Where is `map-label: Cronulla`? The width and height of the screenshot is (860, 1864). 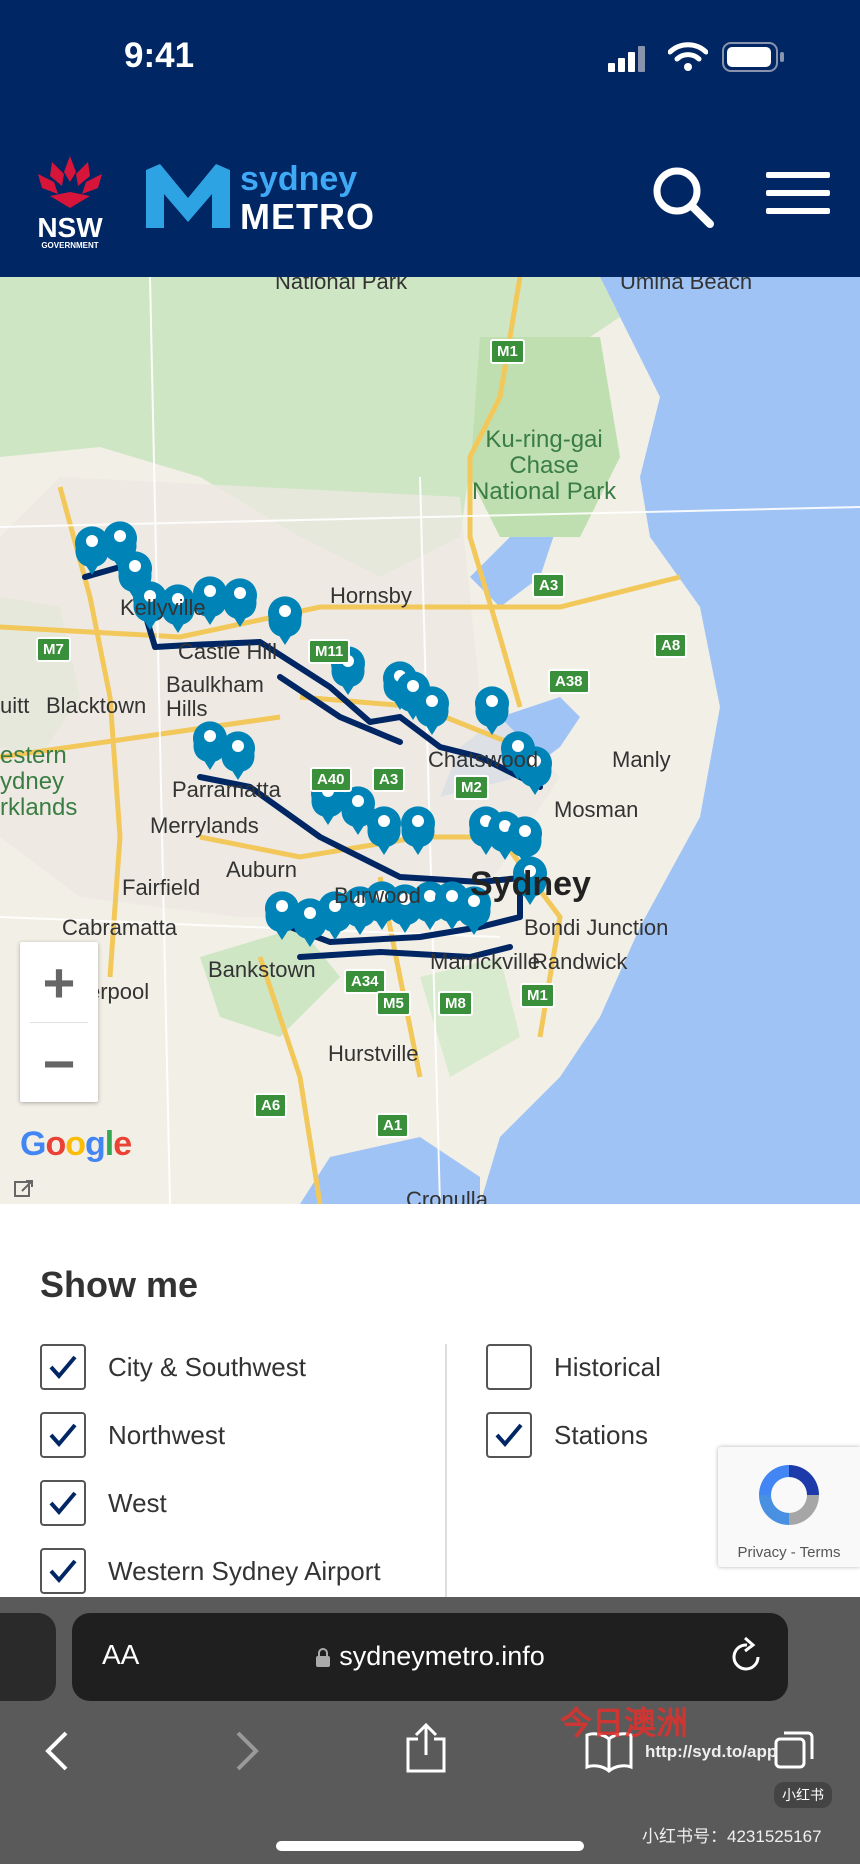 map-label: Cronulla is located at coordinates (447, 1195).